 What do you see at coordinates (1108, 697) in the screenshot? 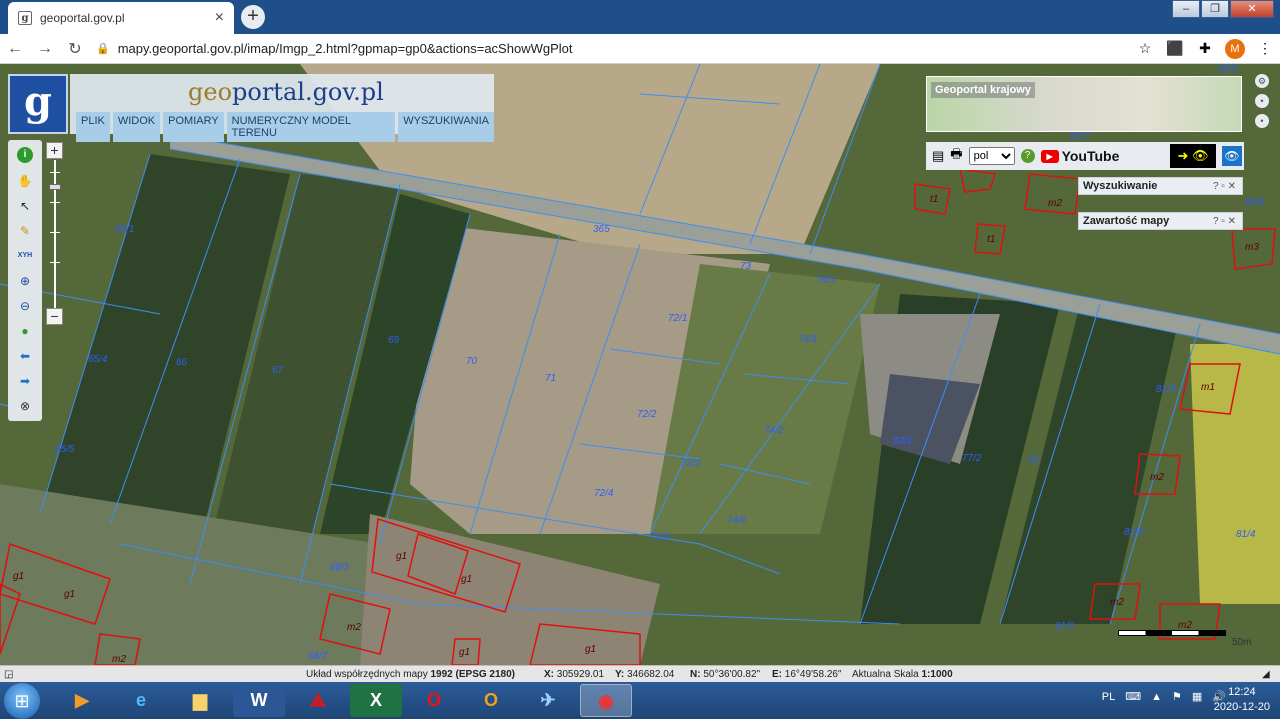
I see `language-indicator: PL` at bounding box center [1108, 697].